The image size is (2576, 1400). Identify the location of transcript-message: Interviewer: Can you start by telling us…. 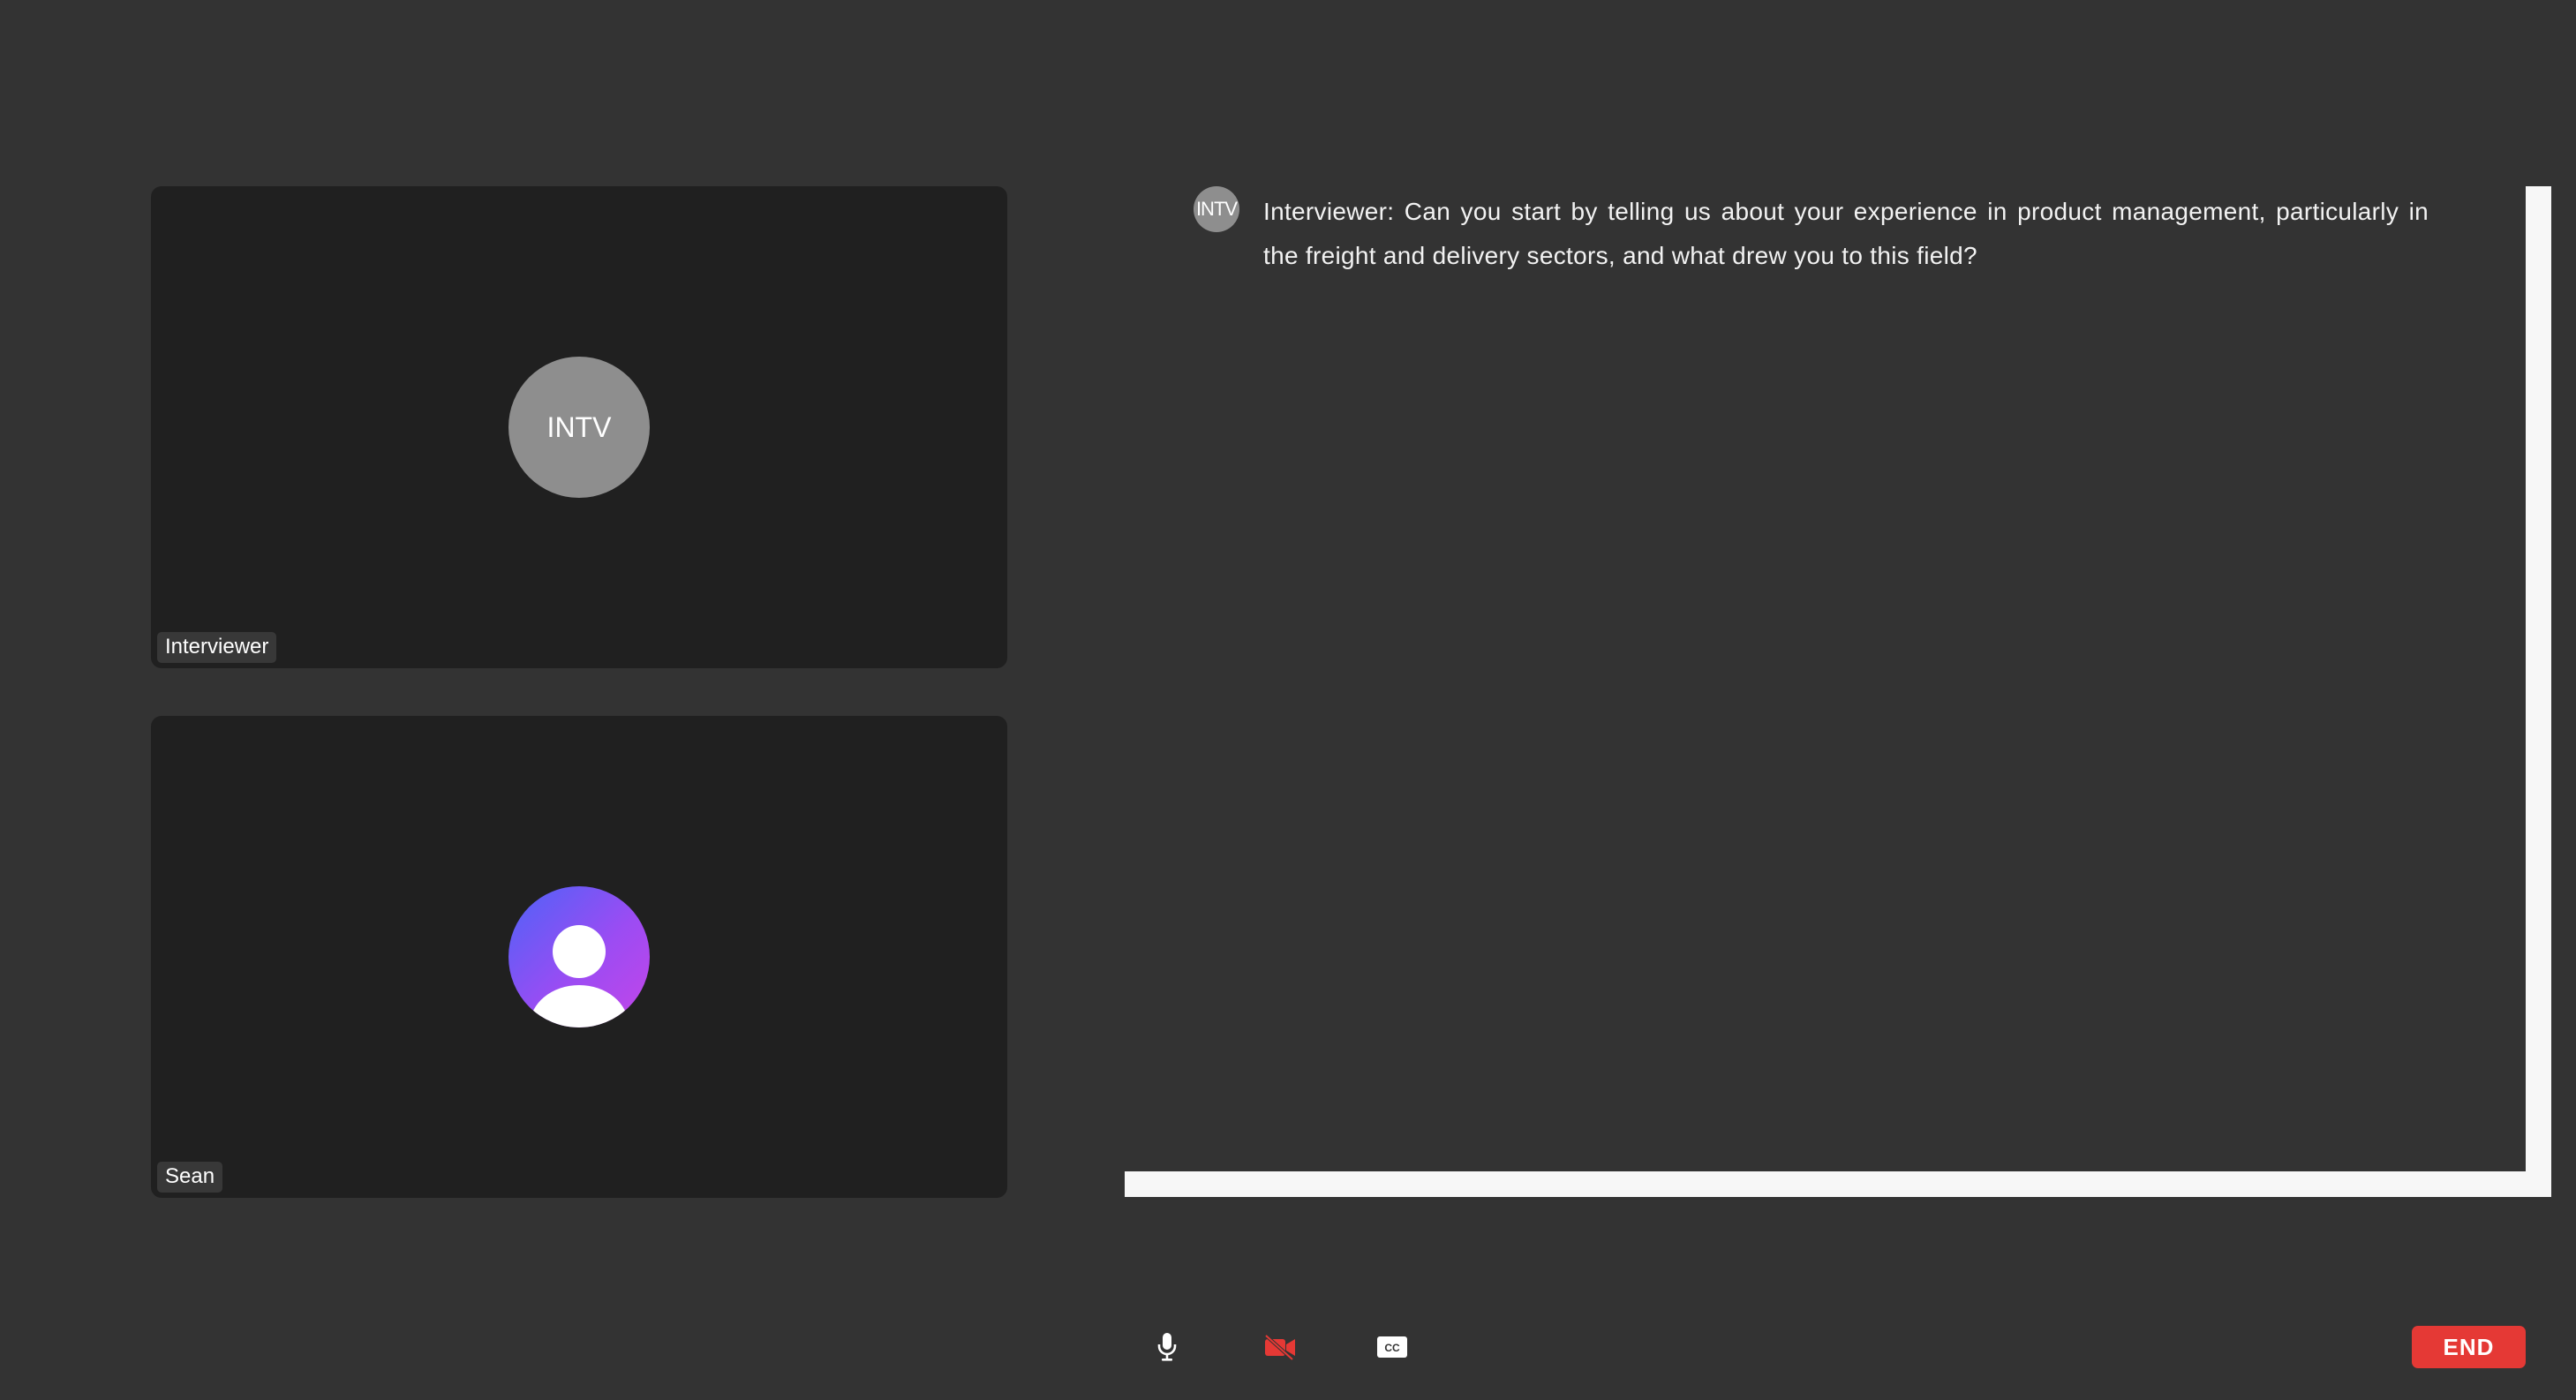
(1846, 233).